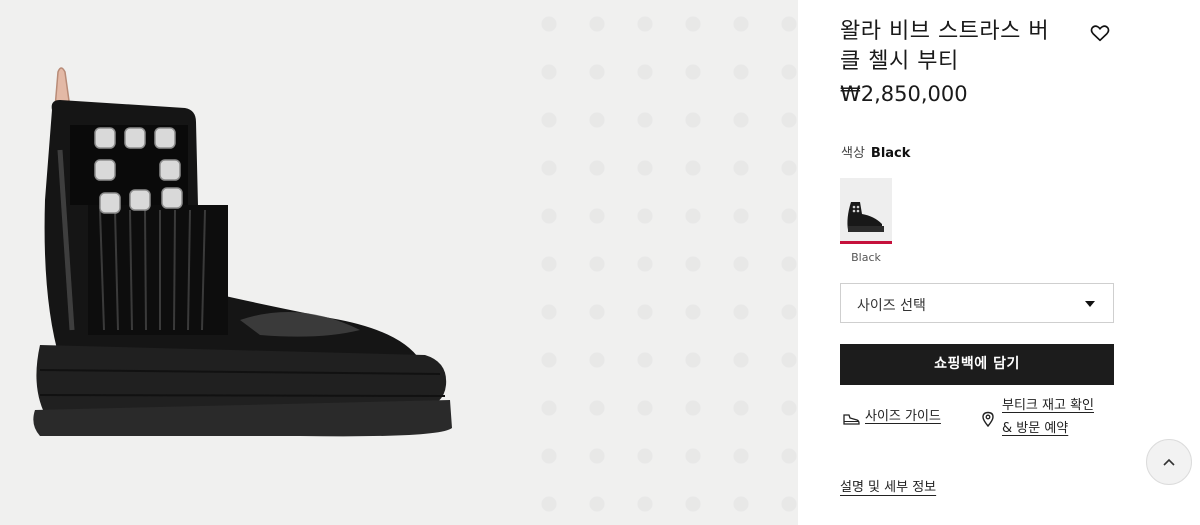  What do you see at coordinates (866, 257) in the screenshot?
I see `swatch-label: Black` at bounding box center [866, 257].